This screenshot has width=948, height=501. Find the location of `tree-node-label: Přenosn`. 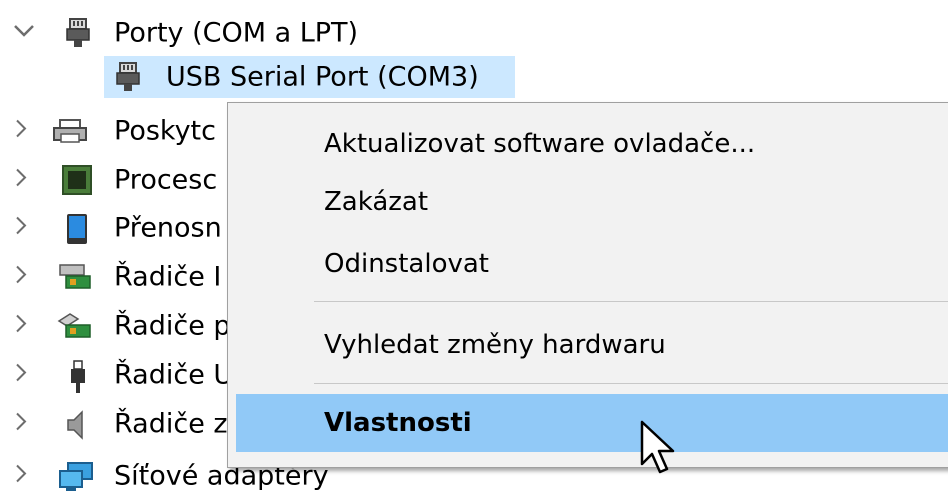

tree-node-label: Přenosn is located at coordinates (168, 228).